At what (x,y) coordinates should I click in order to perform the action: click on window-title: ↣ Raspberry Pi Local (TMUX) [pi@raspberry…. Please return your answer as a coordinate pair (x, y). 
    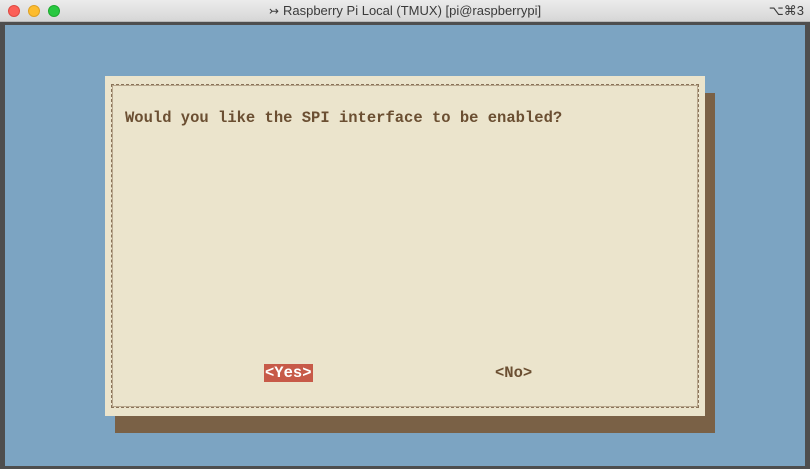
    Looking at the image, I should click on (405, 10).